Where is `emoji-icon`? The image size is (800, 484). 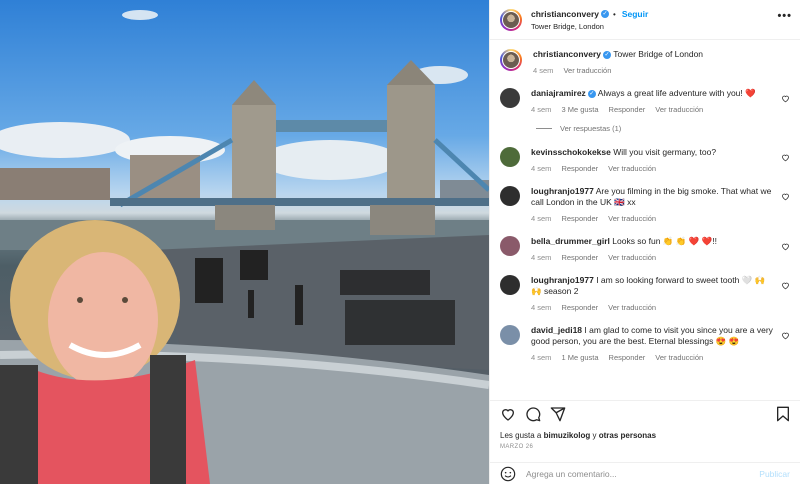 emoji-icon is located at coordinates (508, 474).